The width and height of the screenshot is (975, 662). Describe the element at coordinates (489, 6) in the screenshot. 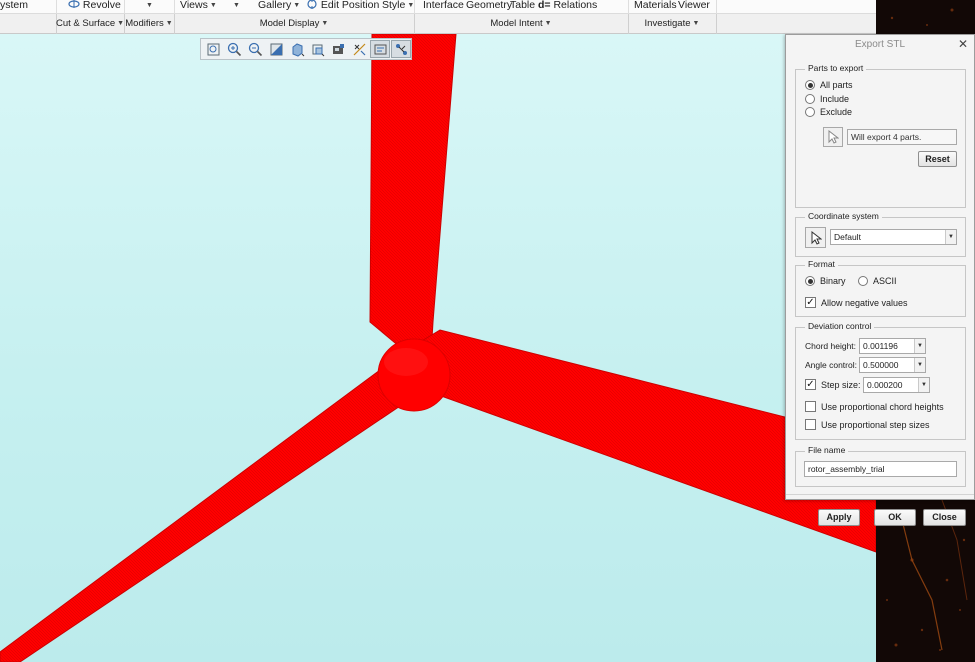

I see `ribbon-geometry-command: Geometry` at that location.